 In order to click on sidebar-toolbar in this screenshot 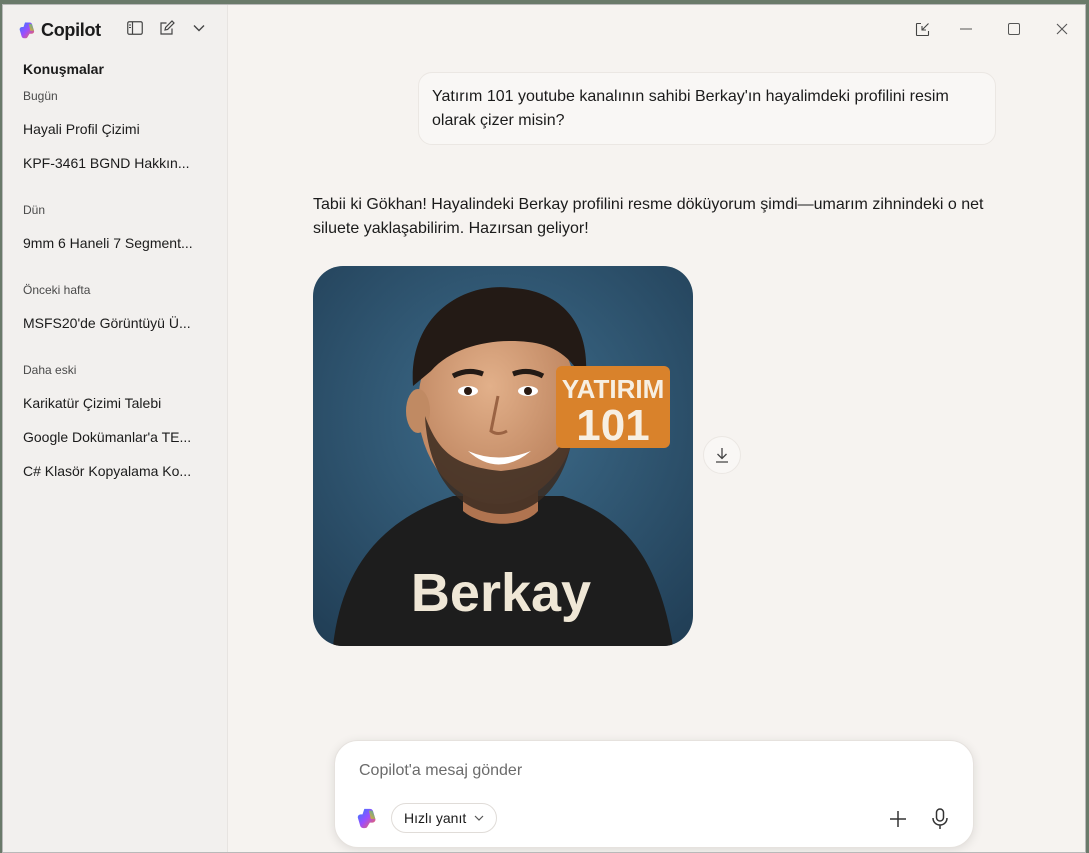, I will do `click(167, 28)`.